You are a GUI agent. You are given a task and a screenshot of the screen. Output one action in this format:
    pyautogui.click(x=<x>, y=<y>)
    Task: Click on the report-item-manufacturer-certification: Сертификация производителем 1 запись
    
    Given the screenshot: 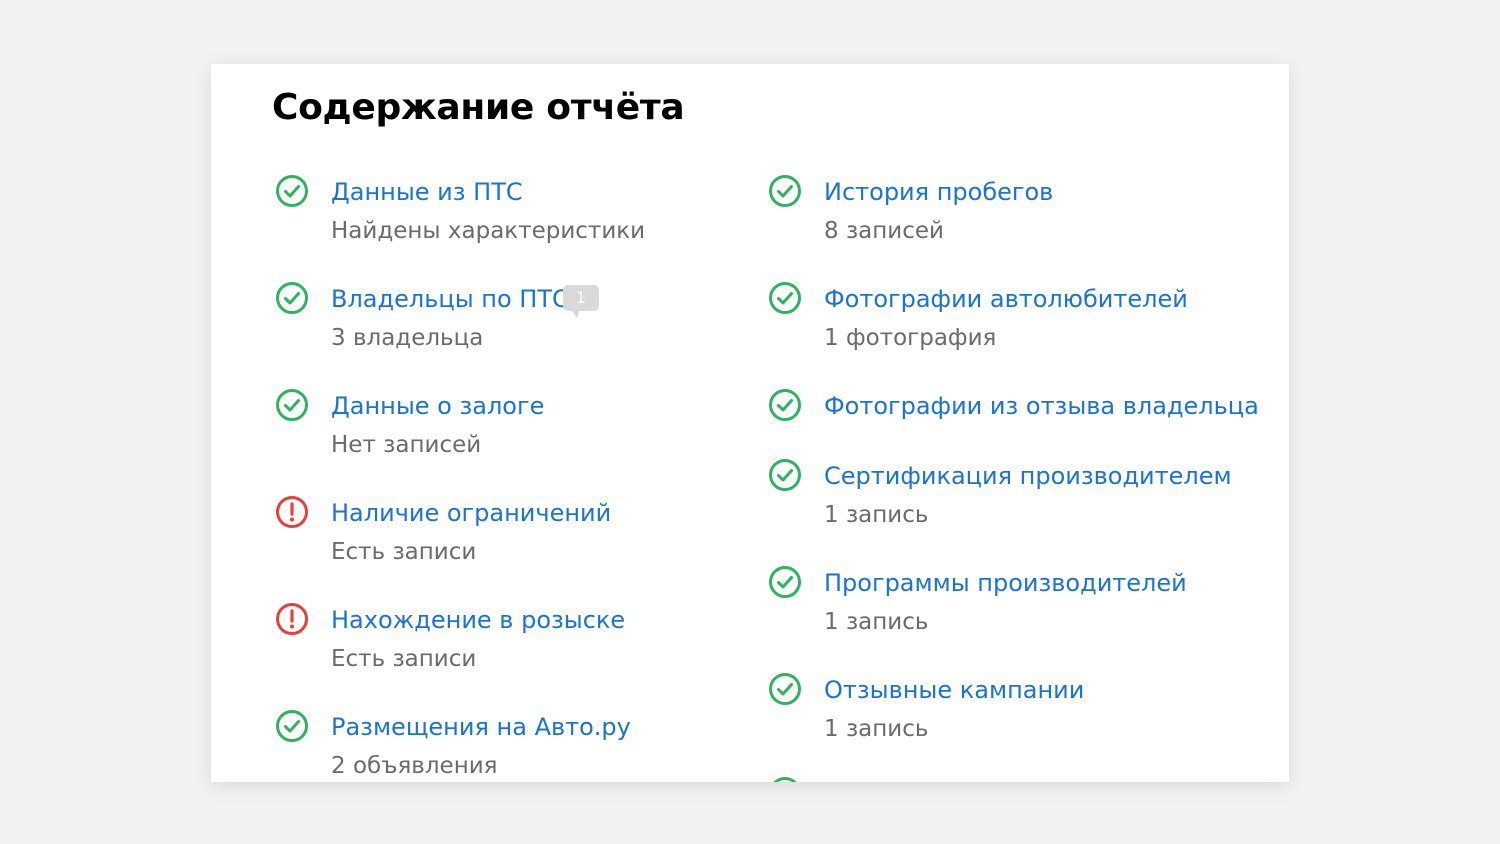 What is the action you would take?
    pyautogui.click(x=1000, y=499)
    